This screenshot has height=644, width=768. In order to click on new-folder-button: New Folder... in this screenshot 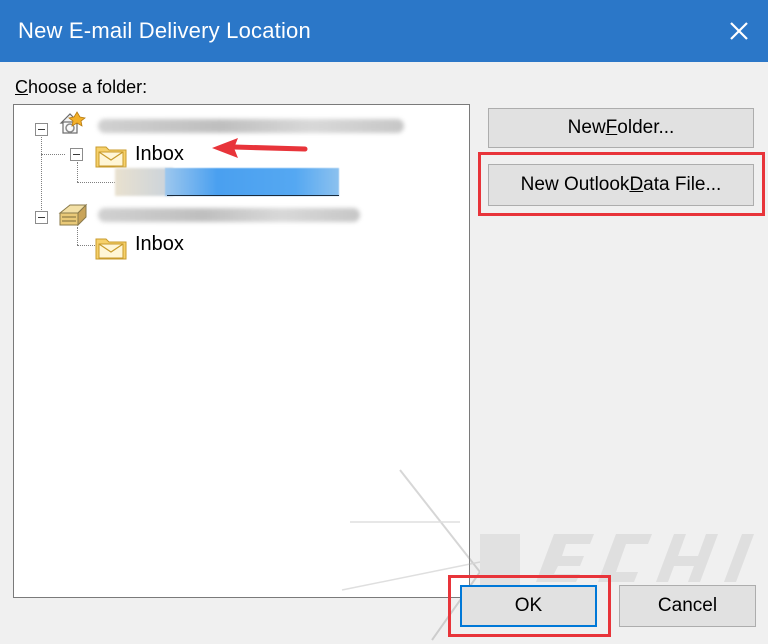, I will do `click(621, 128)`.